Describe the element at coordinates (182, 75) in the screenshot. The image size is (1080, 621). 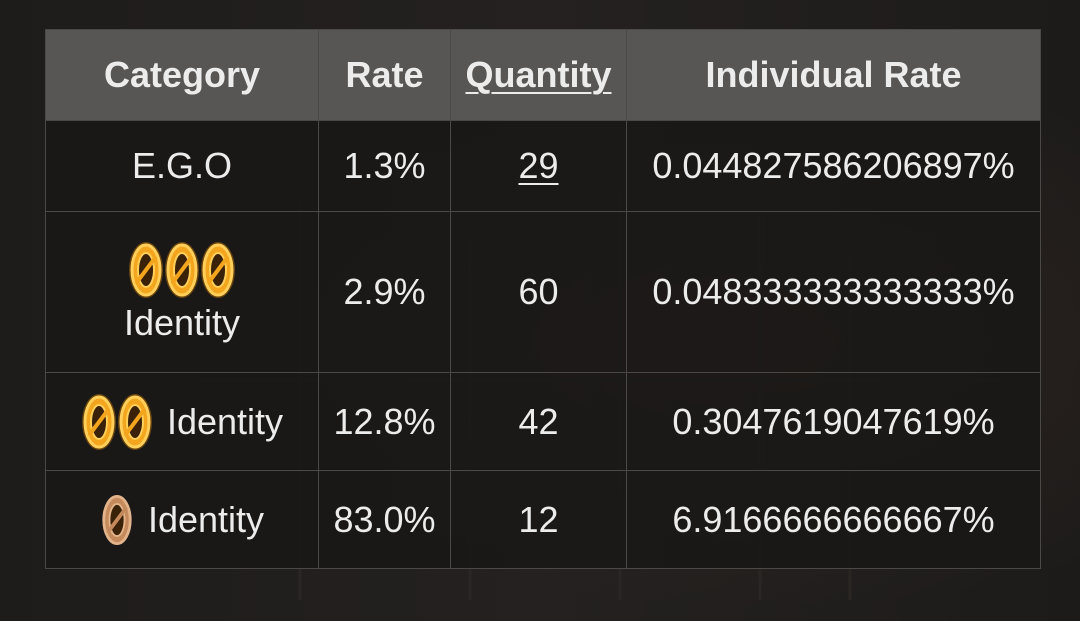
I see `header-category: Category` at that location.